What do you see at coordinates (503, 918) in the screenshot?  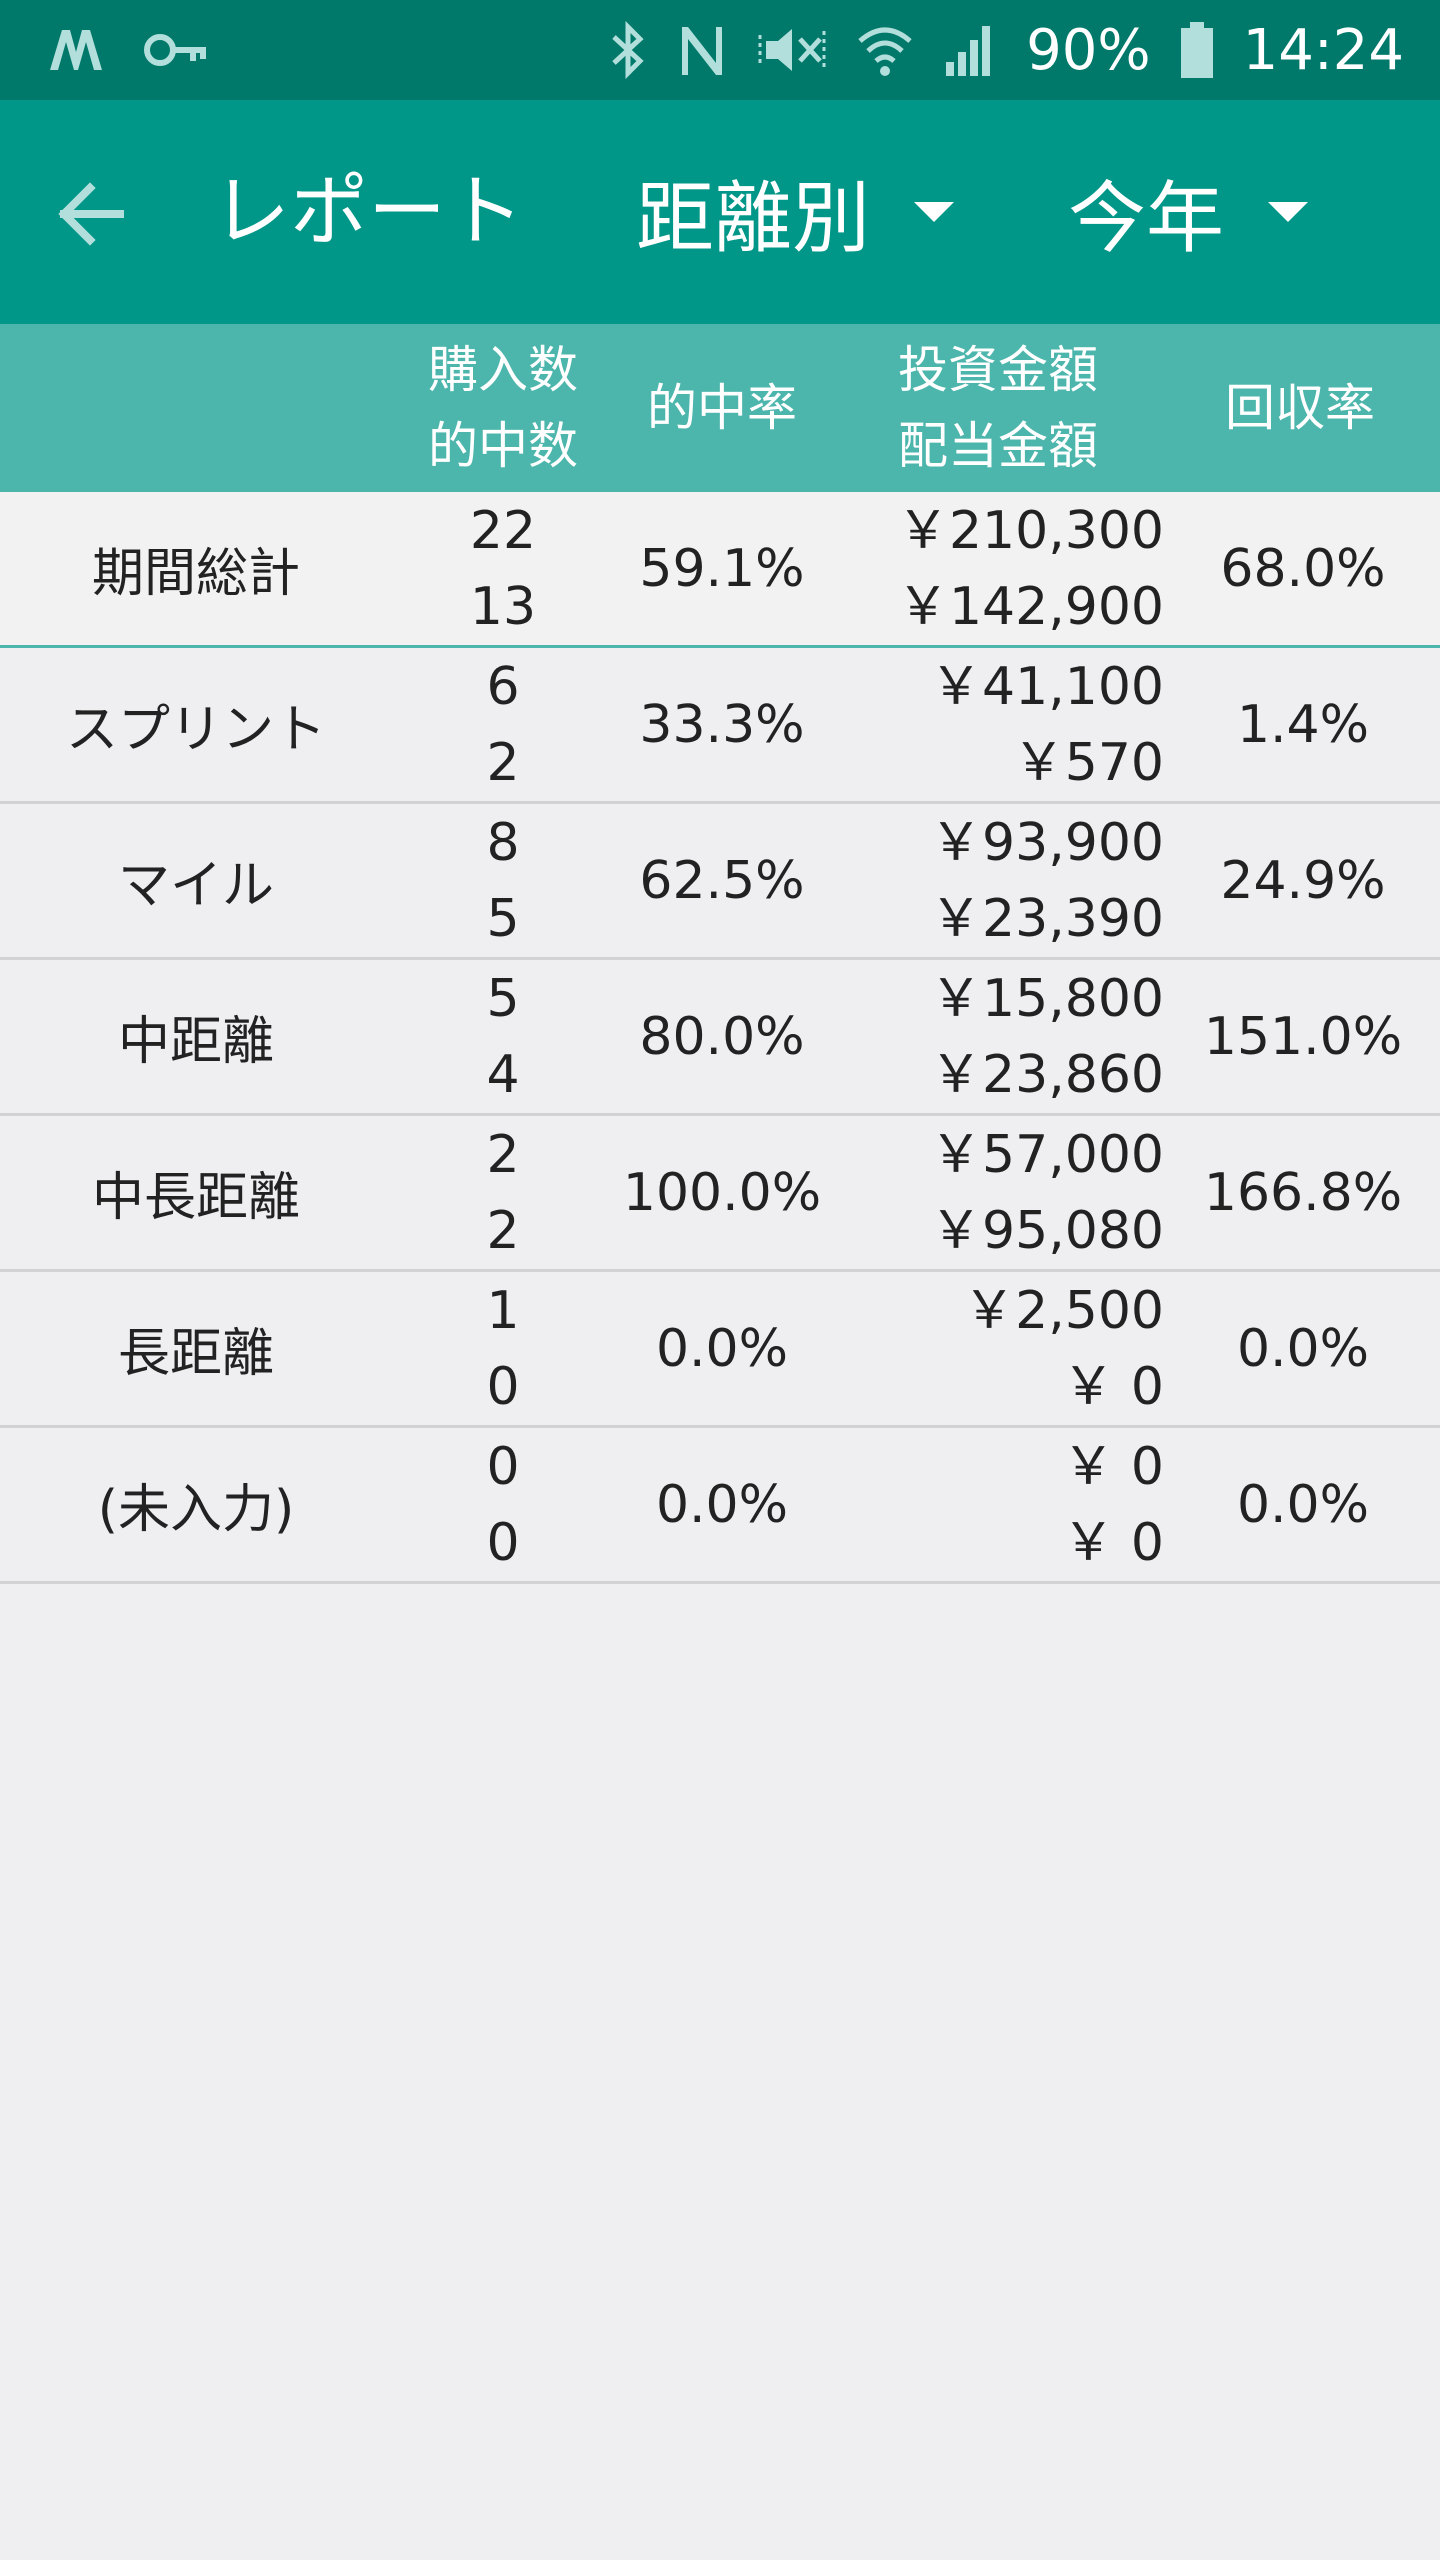 I see `hits-value: 5` at bounding box center [503, 918].